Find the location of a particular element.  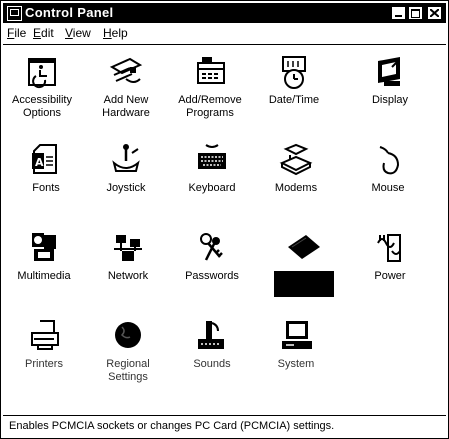

item-network: Network is located at coordinates (128, 256).